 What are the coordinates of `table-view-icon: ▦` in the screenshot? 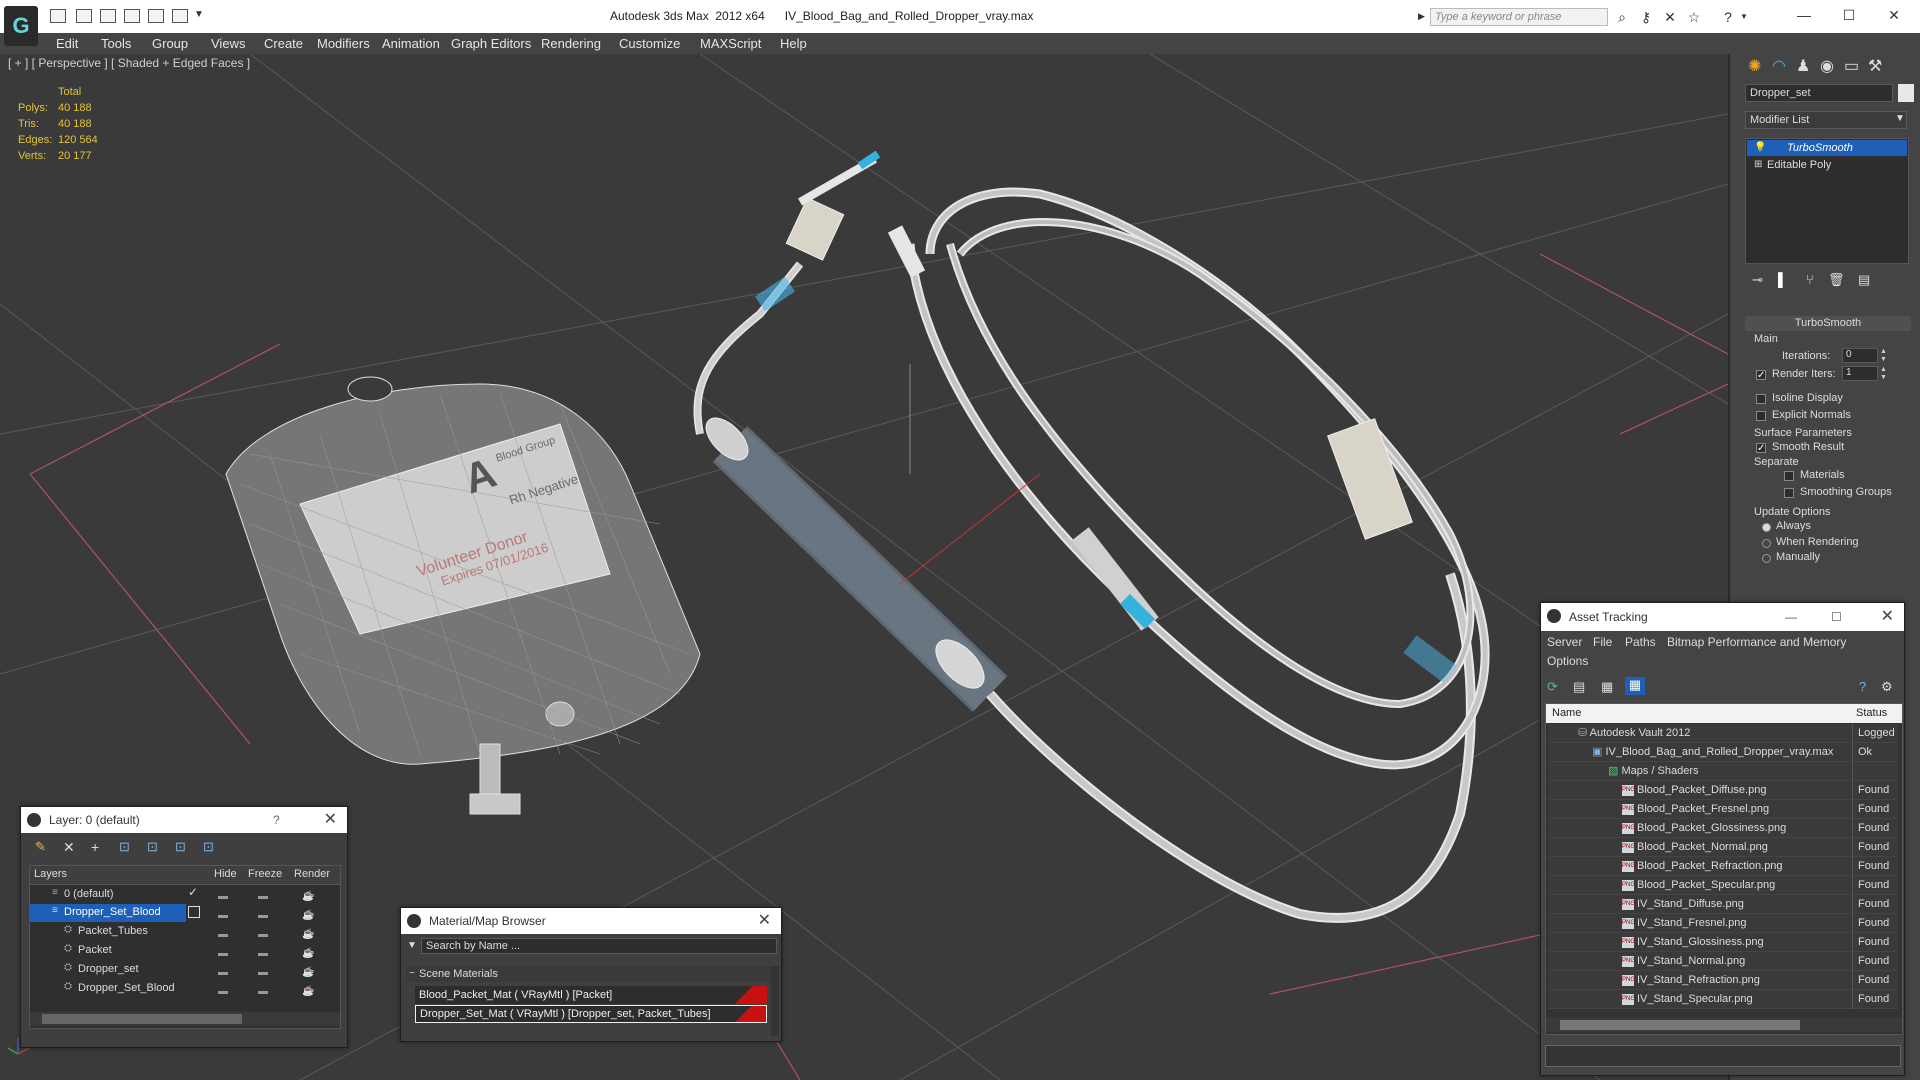 It's located at (1607, 687).